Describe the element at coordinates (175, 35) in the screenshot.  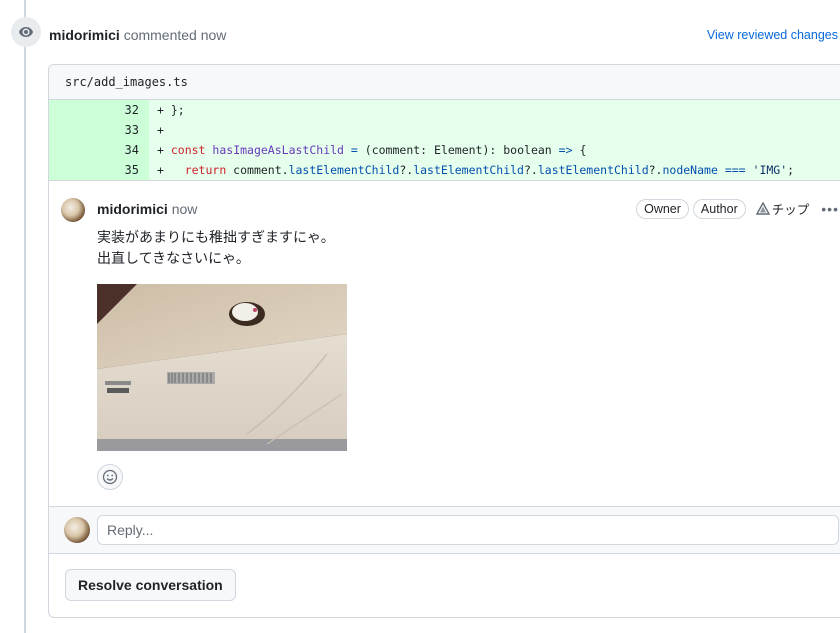
I see `event-action: commented now` at that location.